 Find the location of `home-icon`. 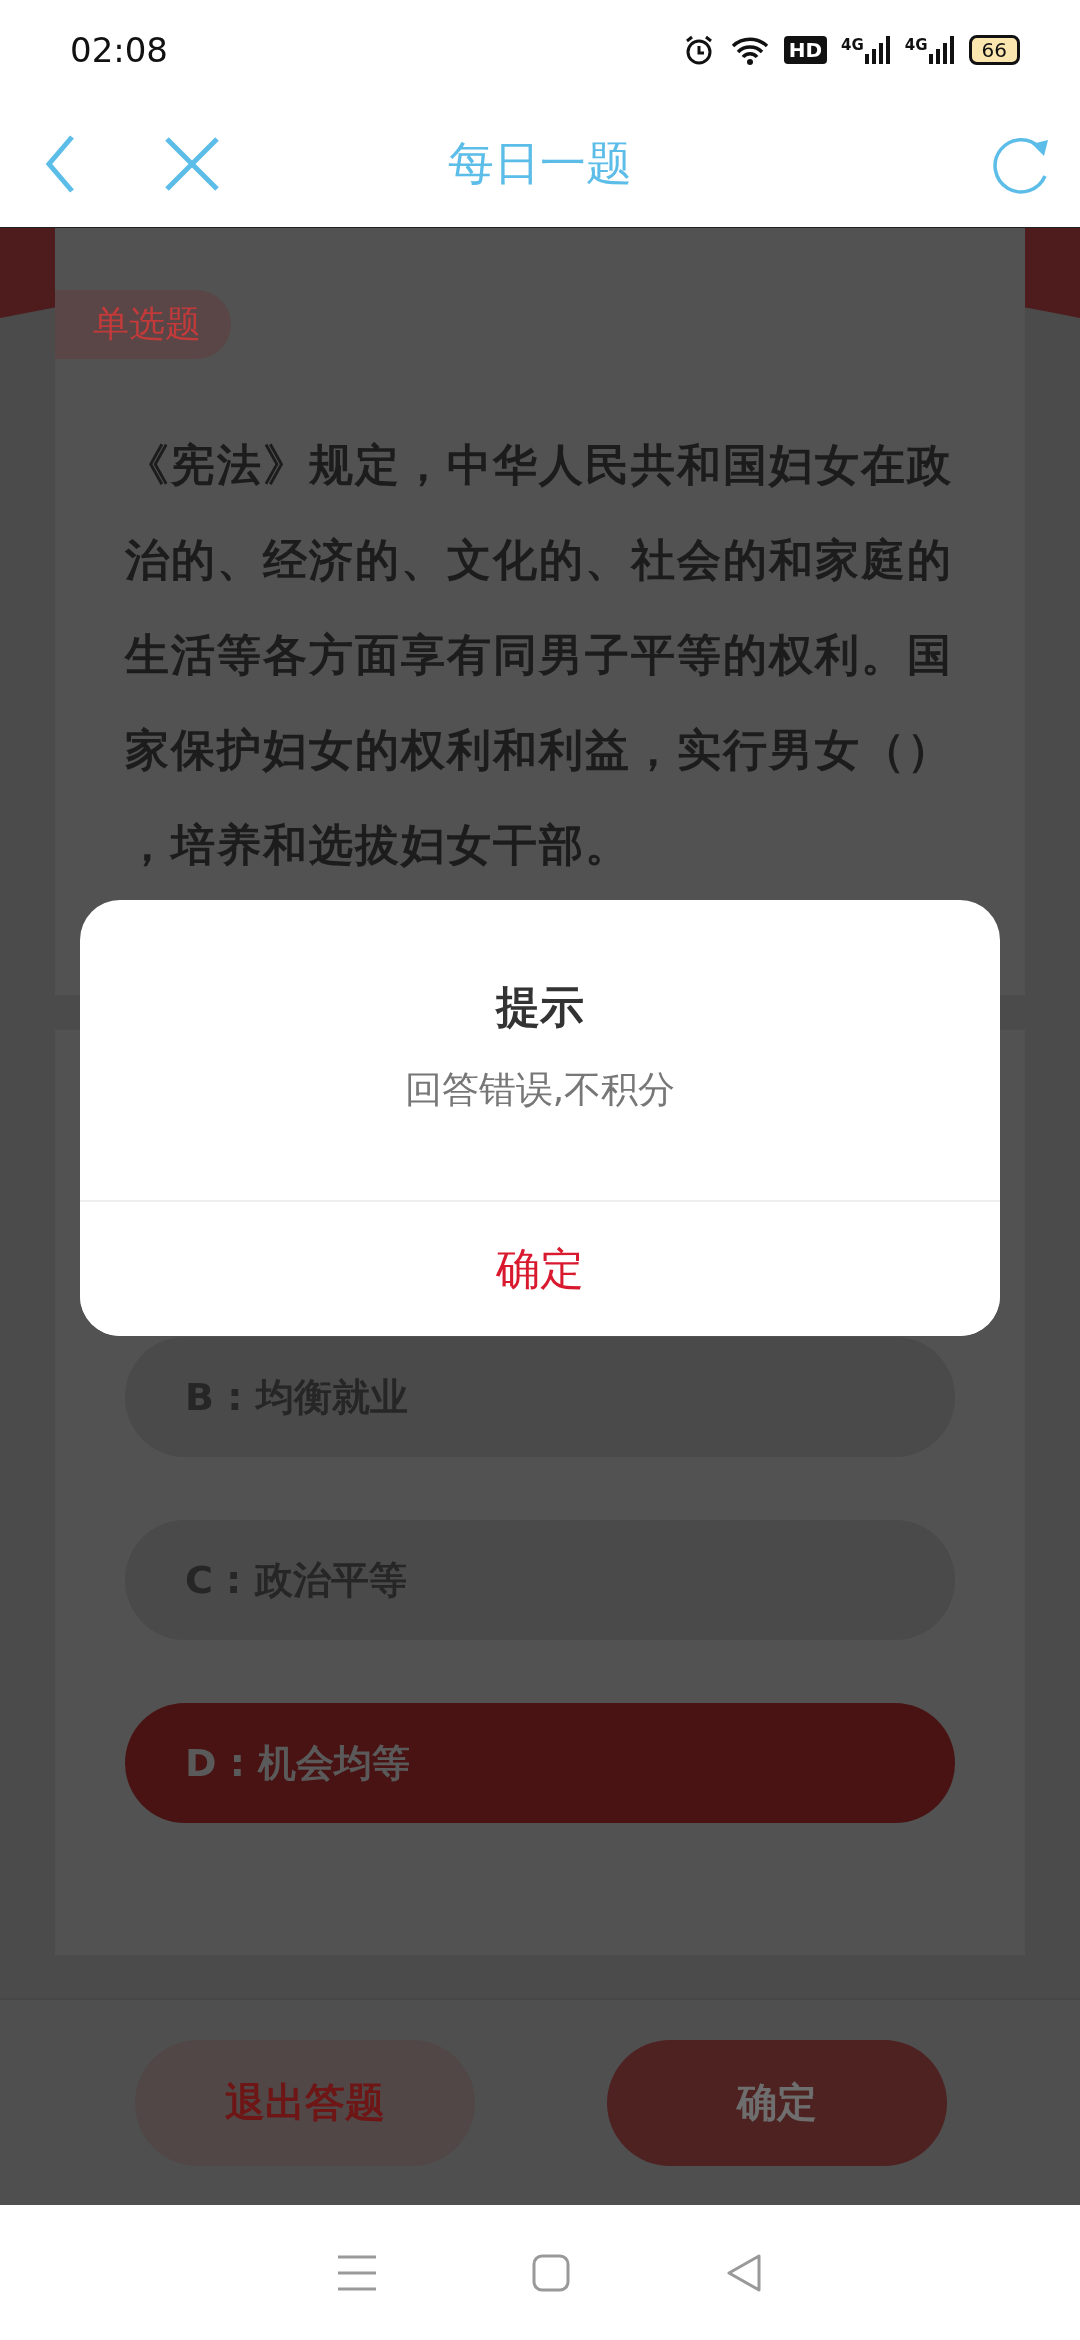

home-icon is located at coordinates (551, 2272).